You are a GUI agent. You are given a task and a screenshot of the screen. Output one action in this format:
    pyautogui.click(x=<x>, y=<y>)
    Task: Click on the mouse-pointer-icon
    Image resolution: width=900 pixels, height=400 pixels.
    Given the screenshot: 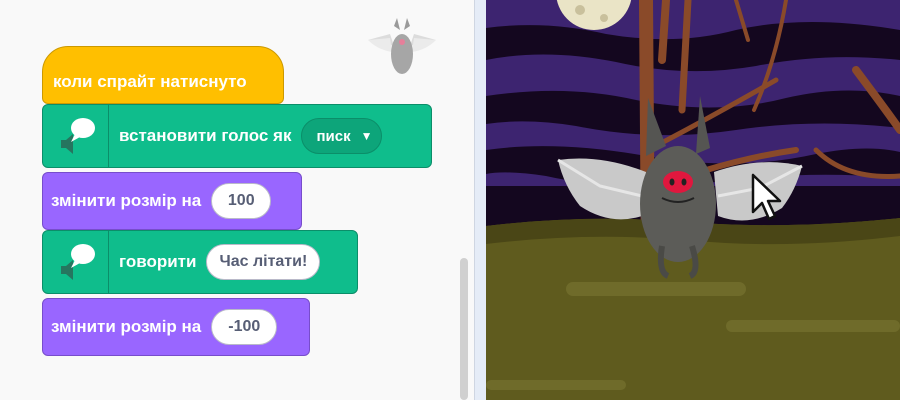 What is the action you would take?
    pyautogui.click(x=766, y=197)
    